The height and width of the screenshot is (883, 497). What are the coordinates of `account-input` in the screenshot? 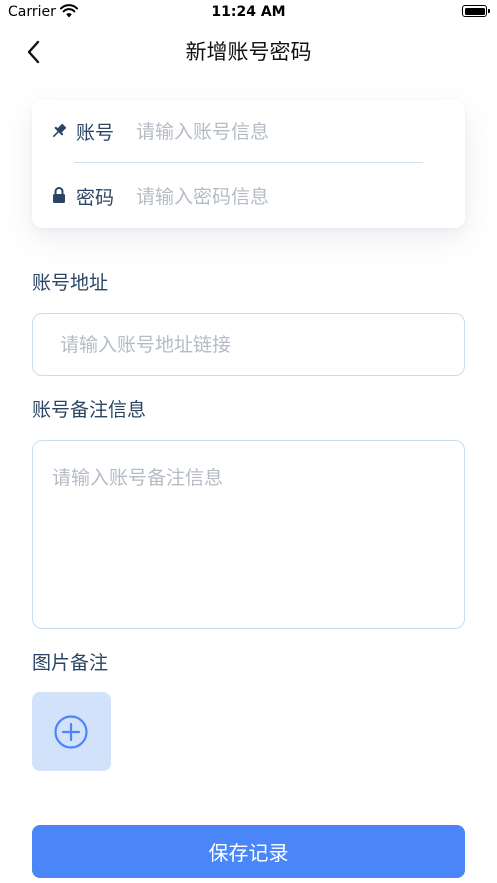 It's located at (286, 132).